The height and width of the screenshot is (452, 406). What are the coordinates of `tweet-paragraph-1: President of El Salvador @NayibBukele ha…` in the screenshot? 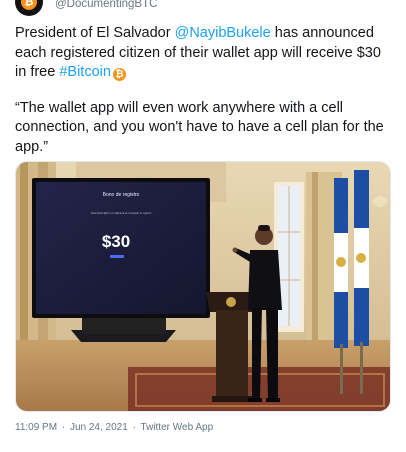 It's located at (205, 53).